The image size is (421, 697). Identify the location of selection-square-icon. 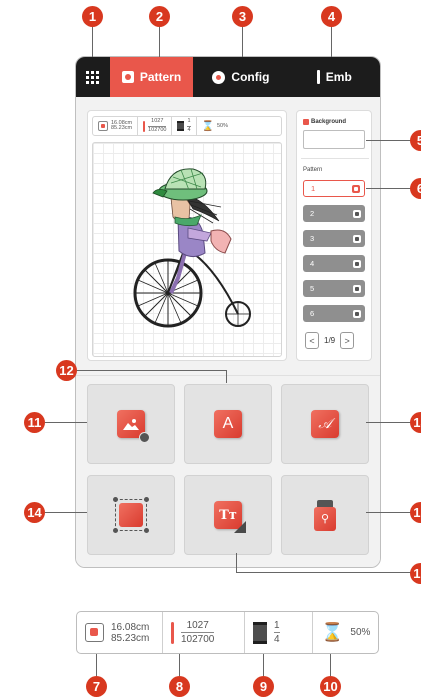
(131, 515).